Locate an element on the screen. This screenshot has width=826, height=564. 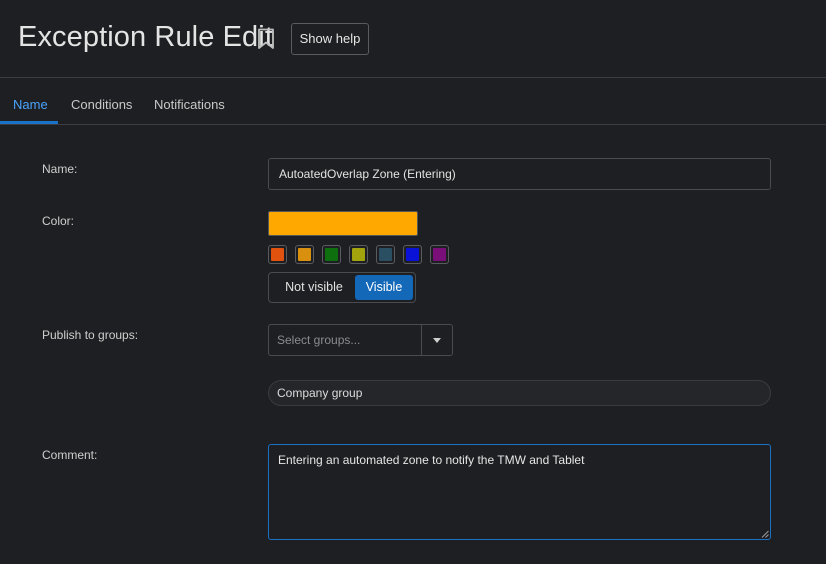
show-help-button: Show help is located at coordinates (330, 39).